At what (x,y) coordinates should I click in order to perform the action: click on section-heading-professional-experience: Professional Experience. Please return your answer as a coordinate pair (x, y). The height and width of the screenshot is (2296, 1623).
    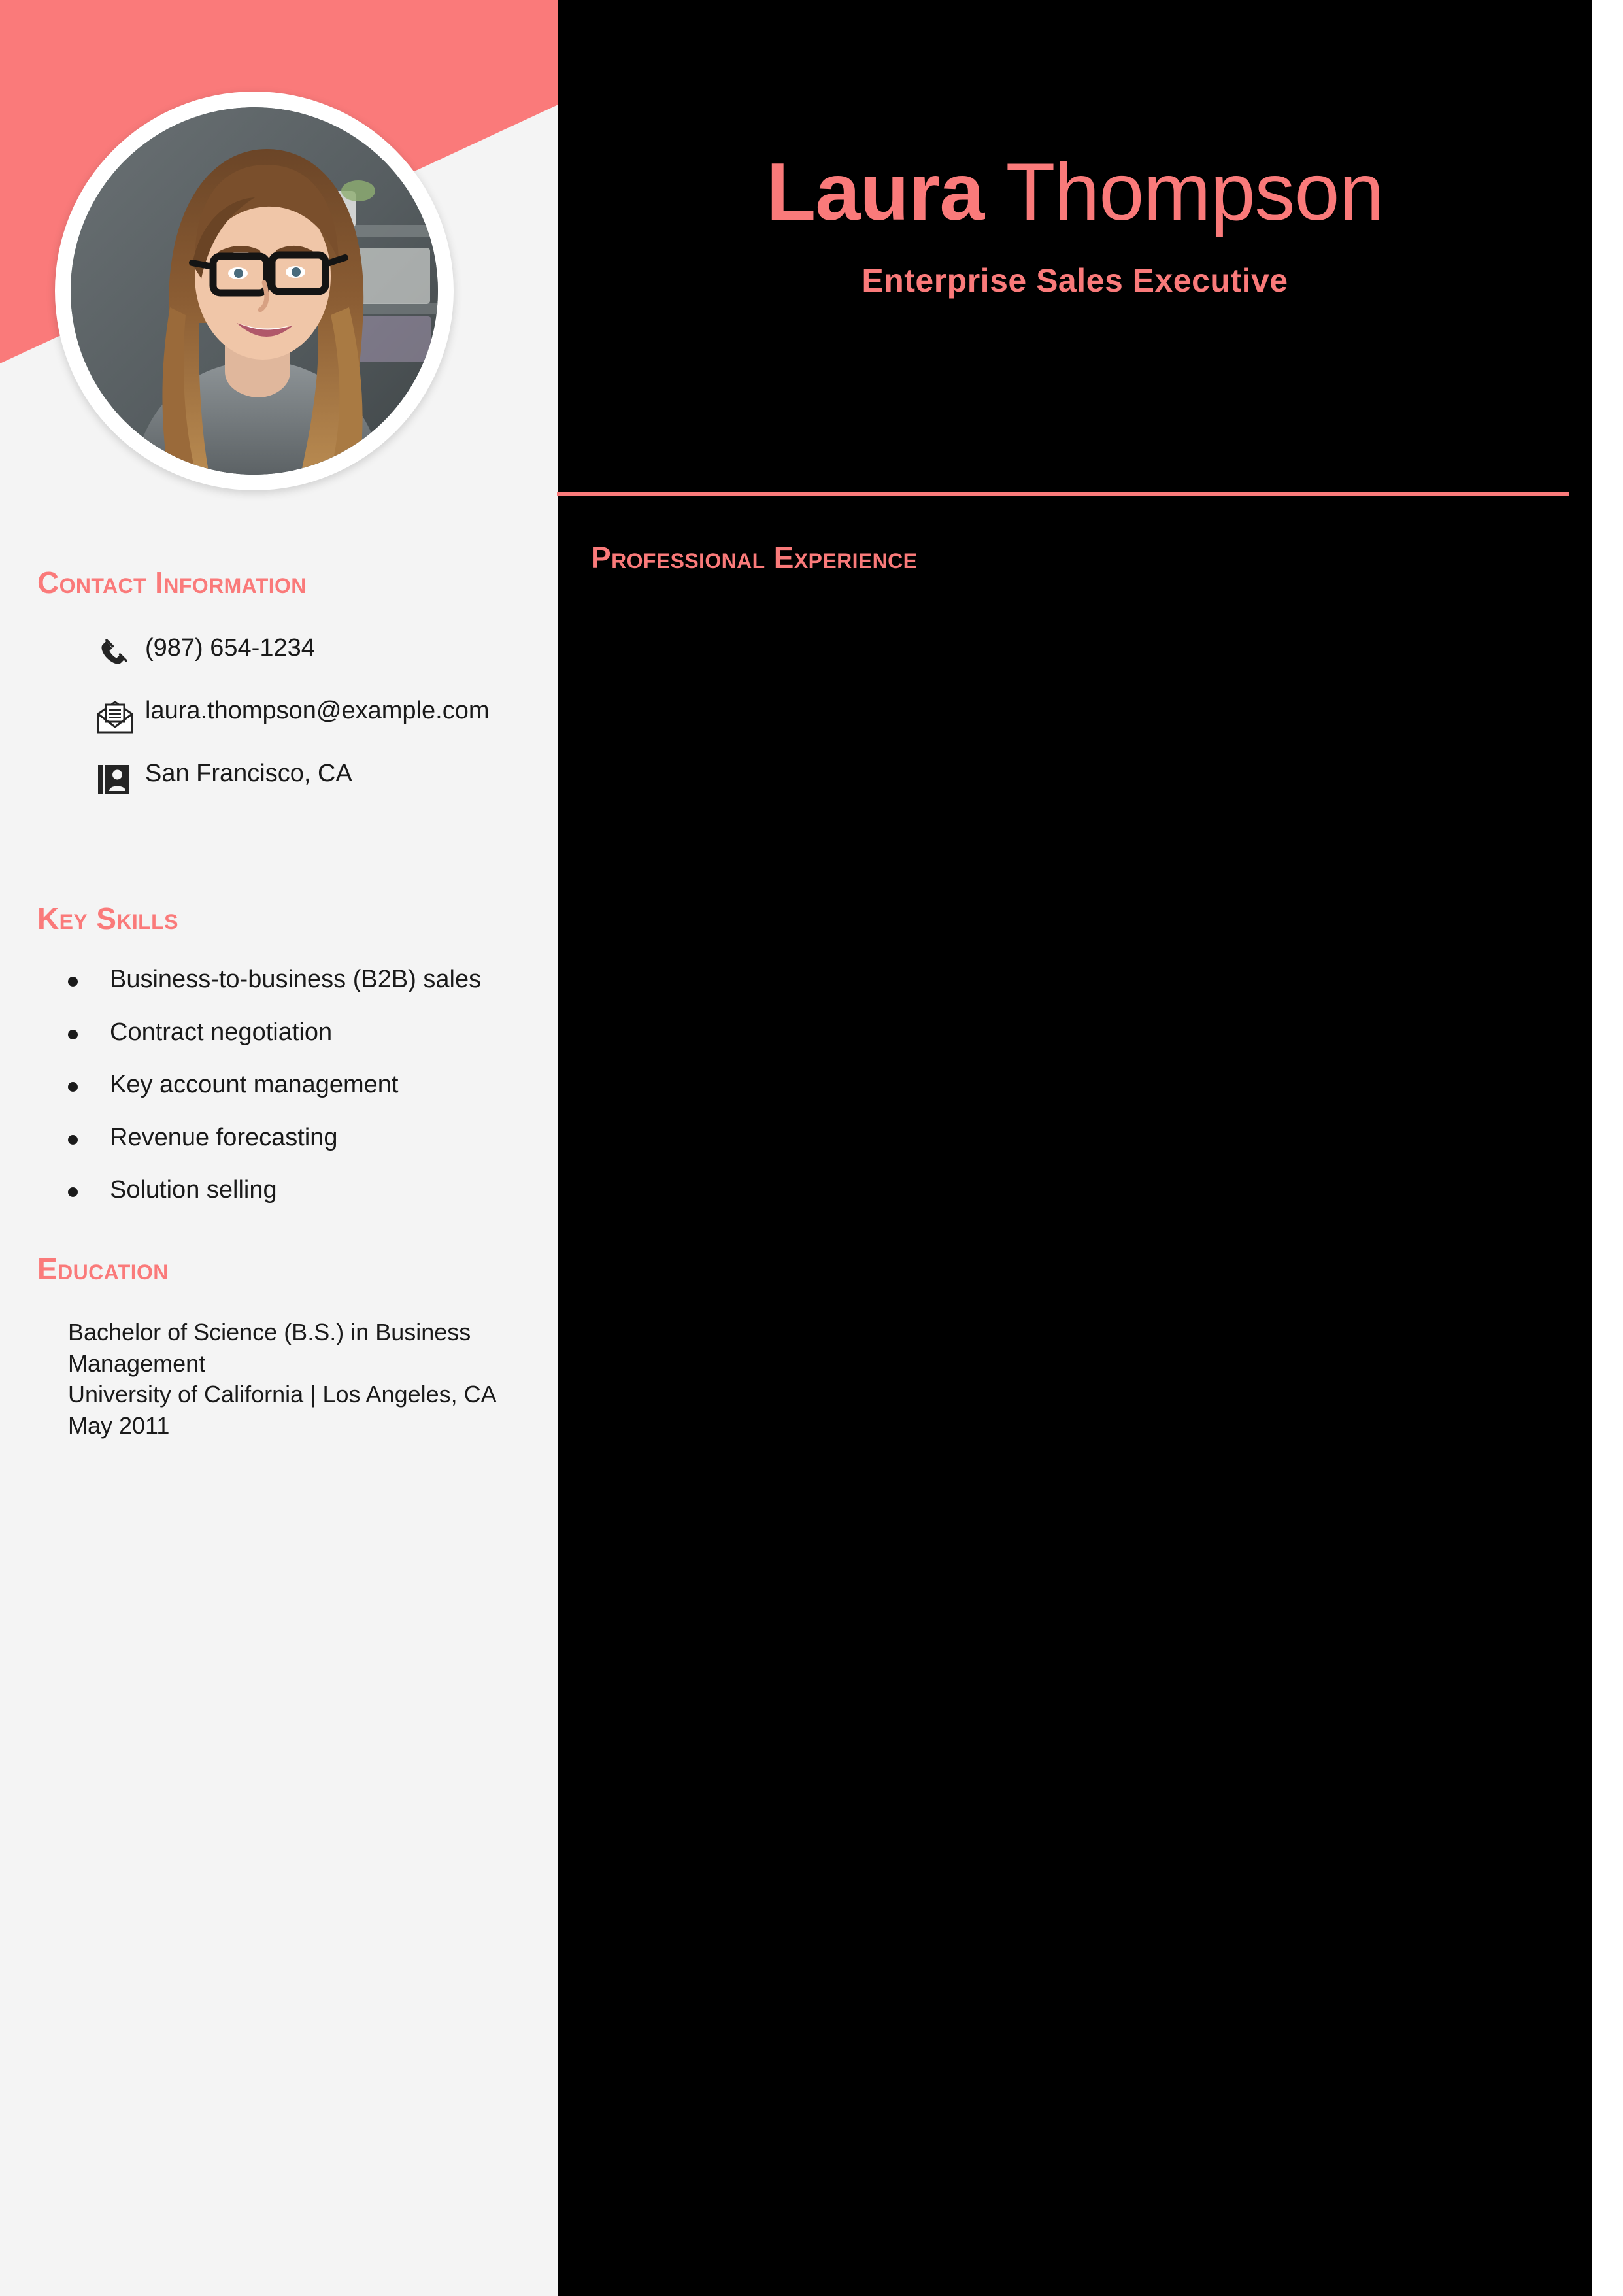
    Looking at the image, I should click on (754, 558).